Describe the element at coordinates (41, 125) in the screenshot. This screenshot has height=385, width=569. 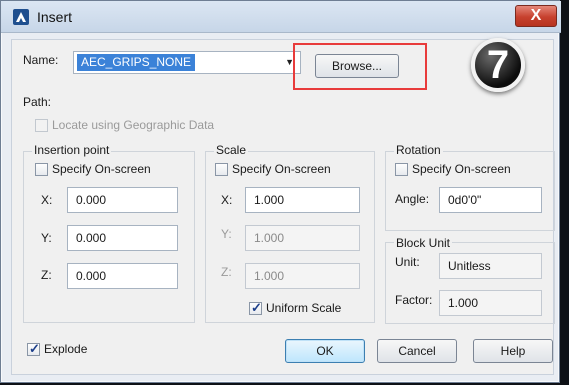
I see `geographic-data-checkbox` at that location.